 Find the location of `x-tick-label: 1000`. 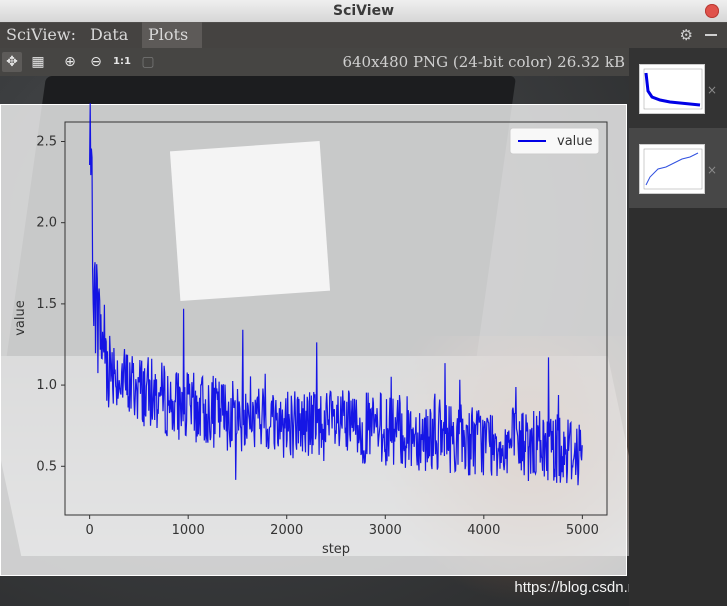

x-tick-label: 1000 is located at coordinates (188, 530).